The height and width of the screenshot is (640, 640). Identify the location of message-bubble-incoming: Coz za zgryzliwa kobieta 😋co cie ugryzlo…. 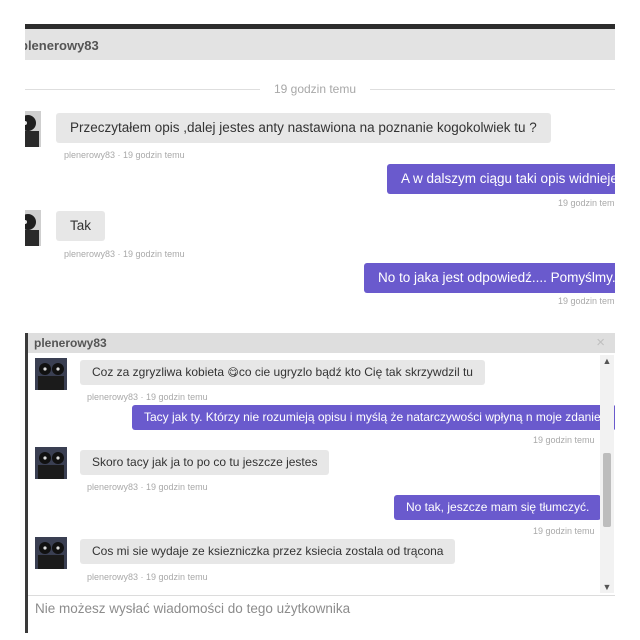
(282, 372).